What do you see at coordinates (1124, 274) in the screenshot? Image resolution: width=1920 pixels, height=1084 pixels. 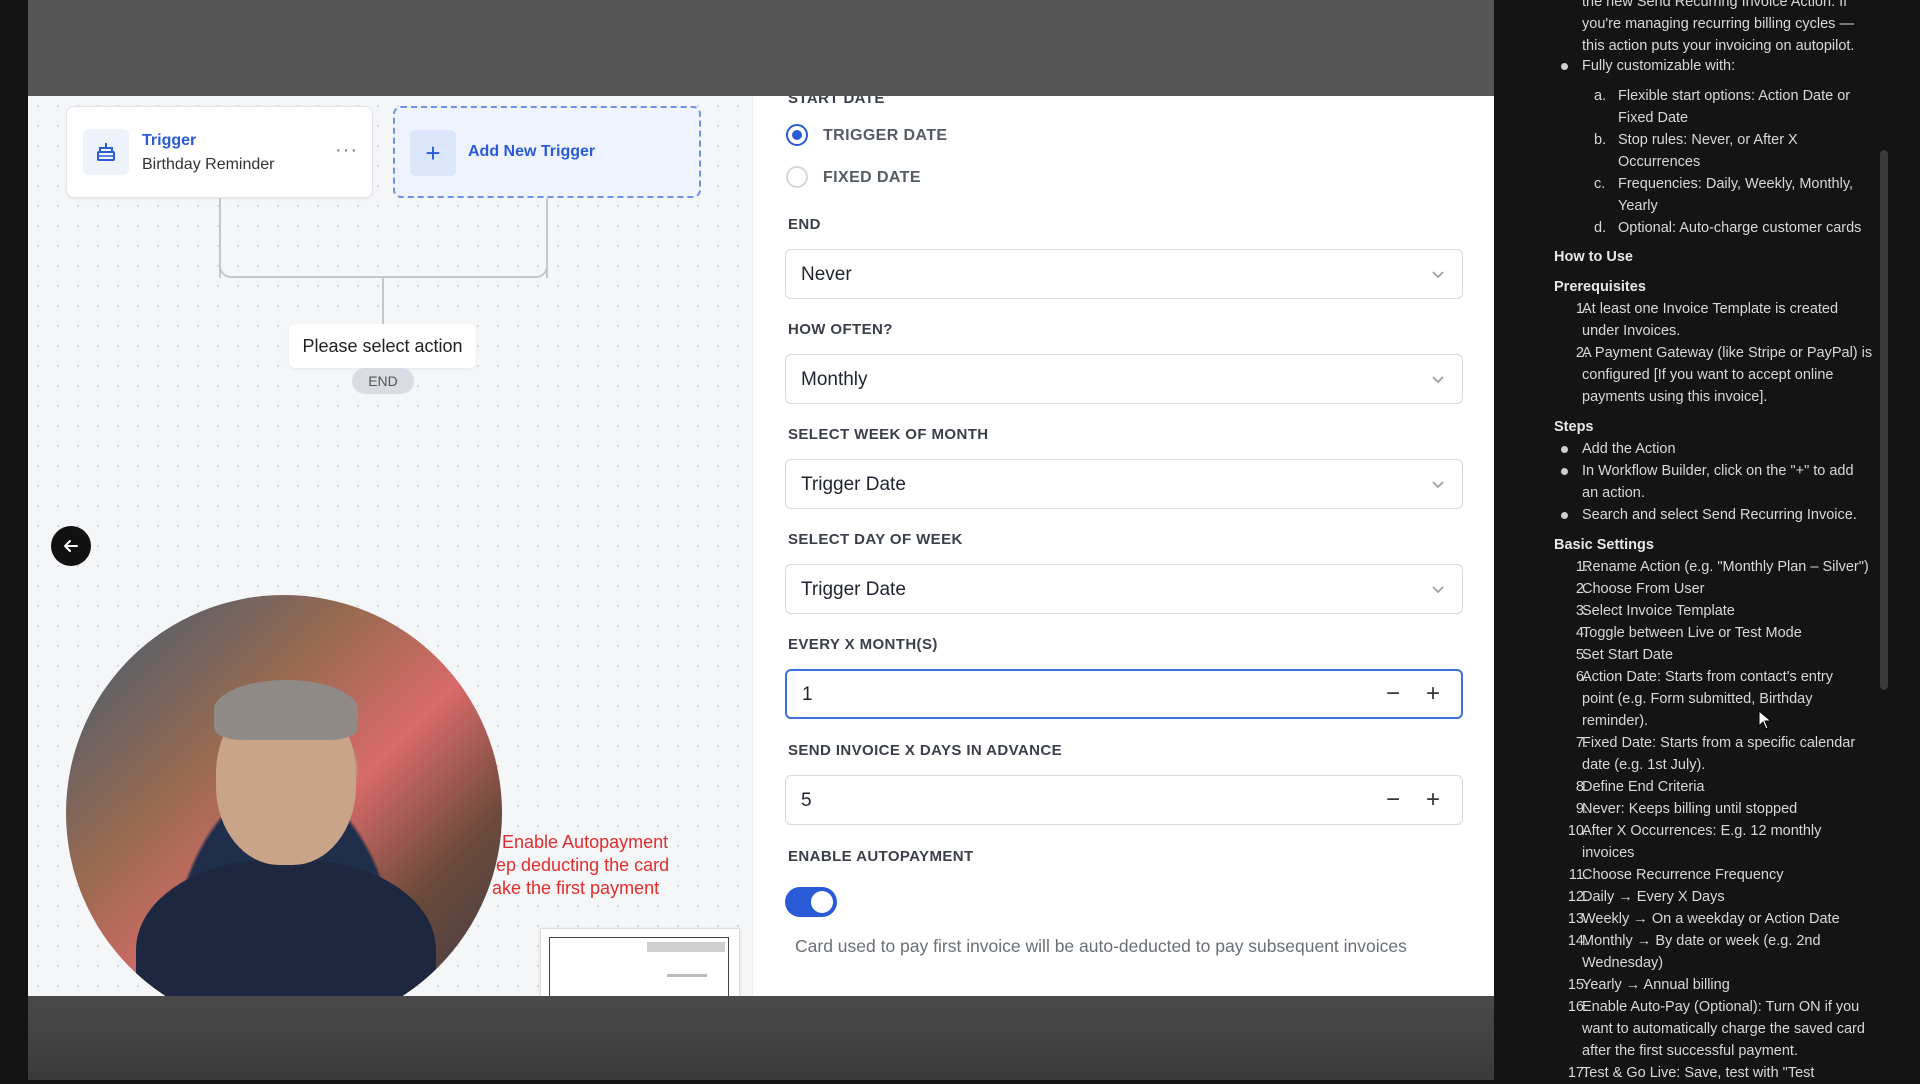 I see `end-select: Never` at bounding box center [1124, 274].